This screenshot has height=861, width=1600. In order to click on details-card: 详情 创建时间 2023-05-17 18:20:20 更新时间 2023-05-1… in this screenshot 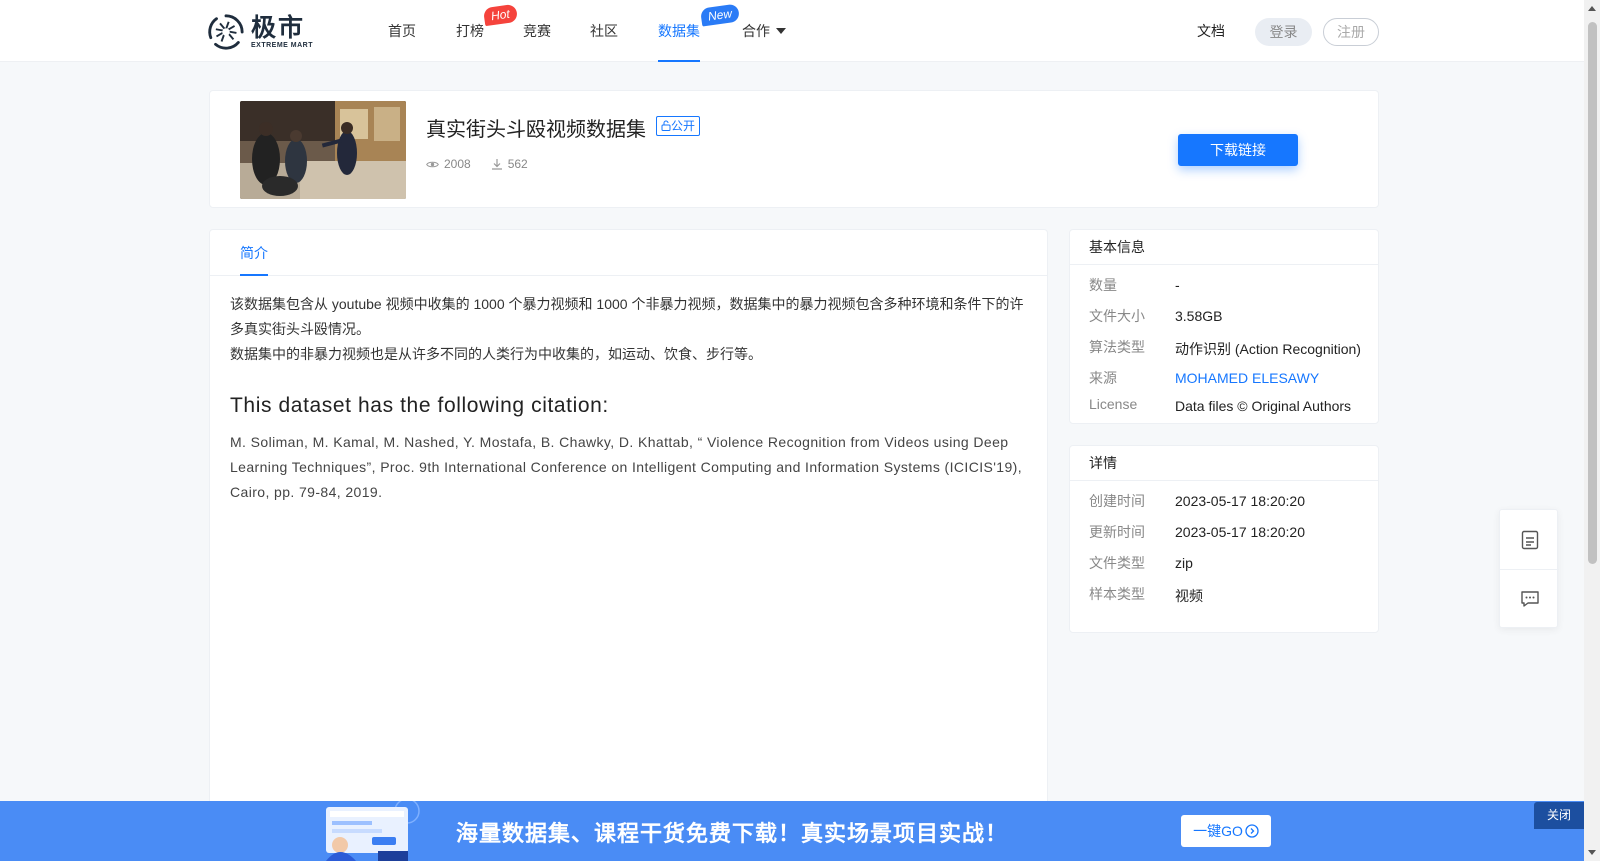, I will do `click(1224, 539)`.